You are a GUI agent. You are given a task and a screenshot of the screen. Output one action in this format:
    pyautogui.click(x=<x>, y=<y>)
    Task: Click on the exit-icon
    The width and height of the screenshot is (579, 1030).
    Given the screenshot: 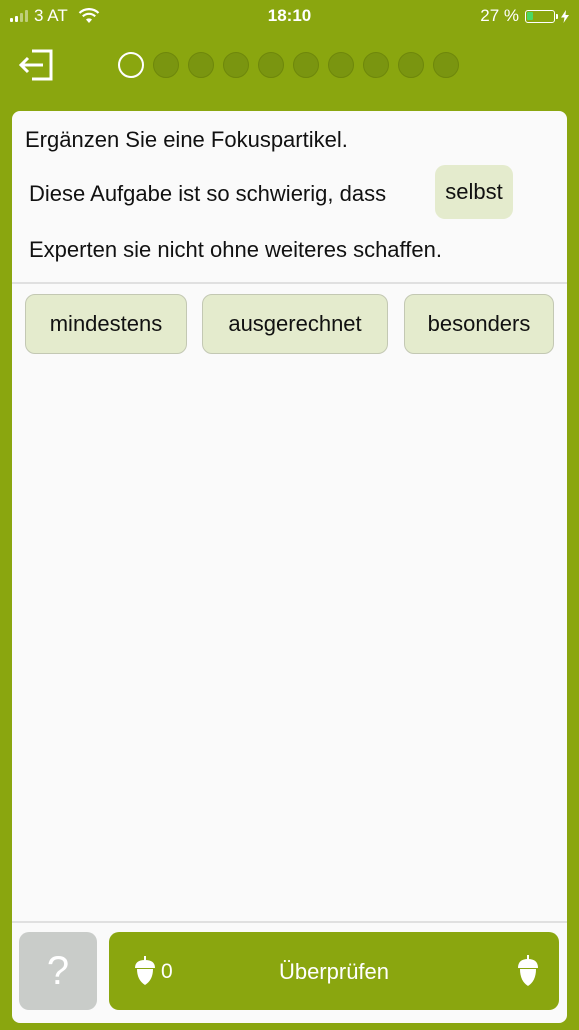 What is the action you would take?
    pyautogui.click(x=35, y=65)
    